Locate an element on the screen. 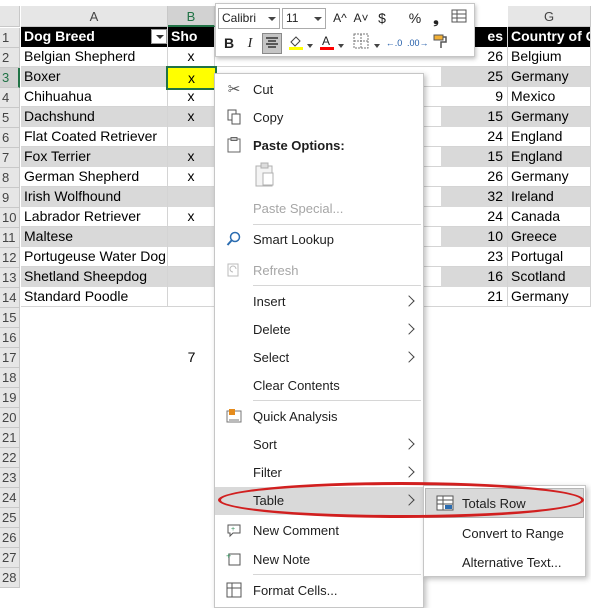 The image size is (591, 608). menu-item-totals-row: Totals Row is located at coordinates (504, 503).